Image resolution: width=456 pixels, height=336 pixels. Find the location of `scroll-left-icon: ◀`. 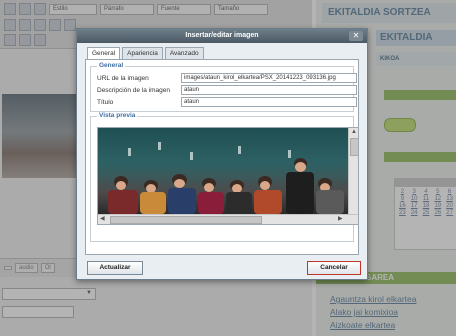

scroll-left-icon: ◀ is located at coordinates (102, 219).